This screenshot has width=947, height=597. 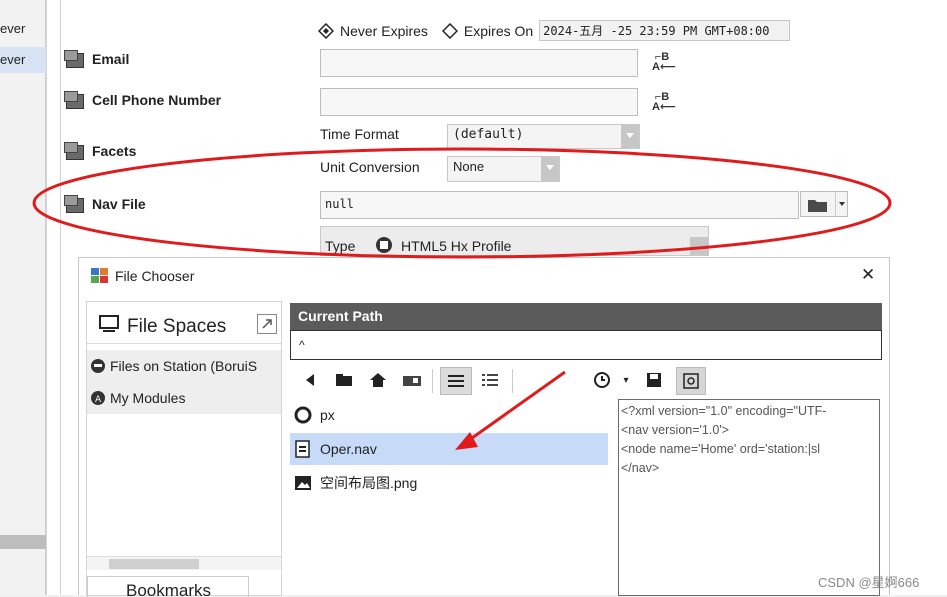 What do you see at coordinates (515, 407) in the screenshot?
I see `annotation-arrow` at bounding box center [515, 407].